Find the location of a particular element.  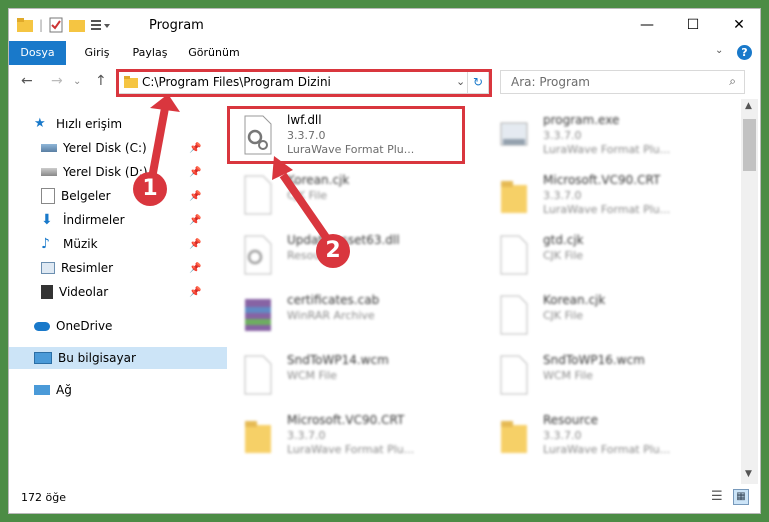

annotation-arrows is located at coordinates (241, 170).